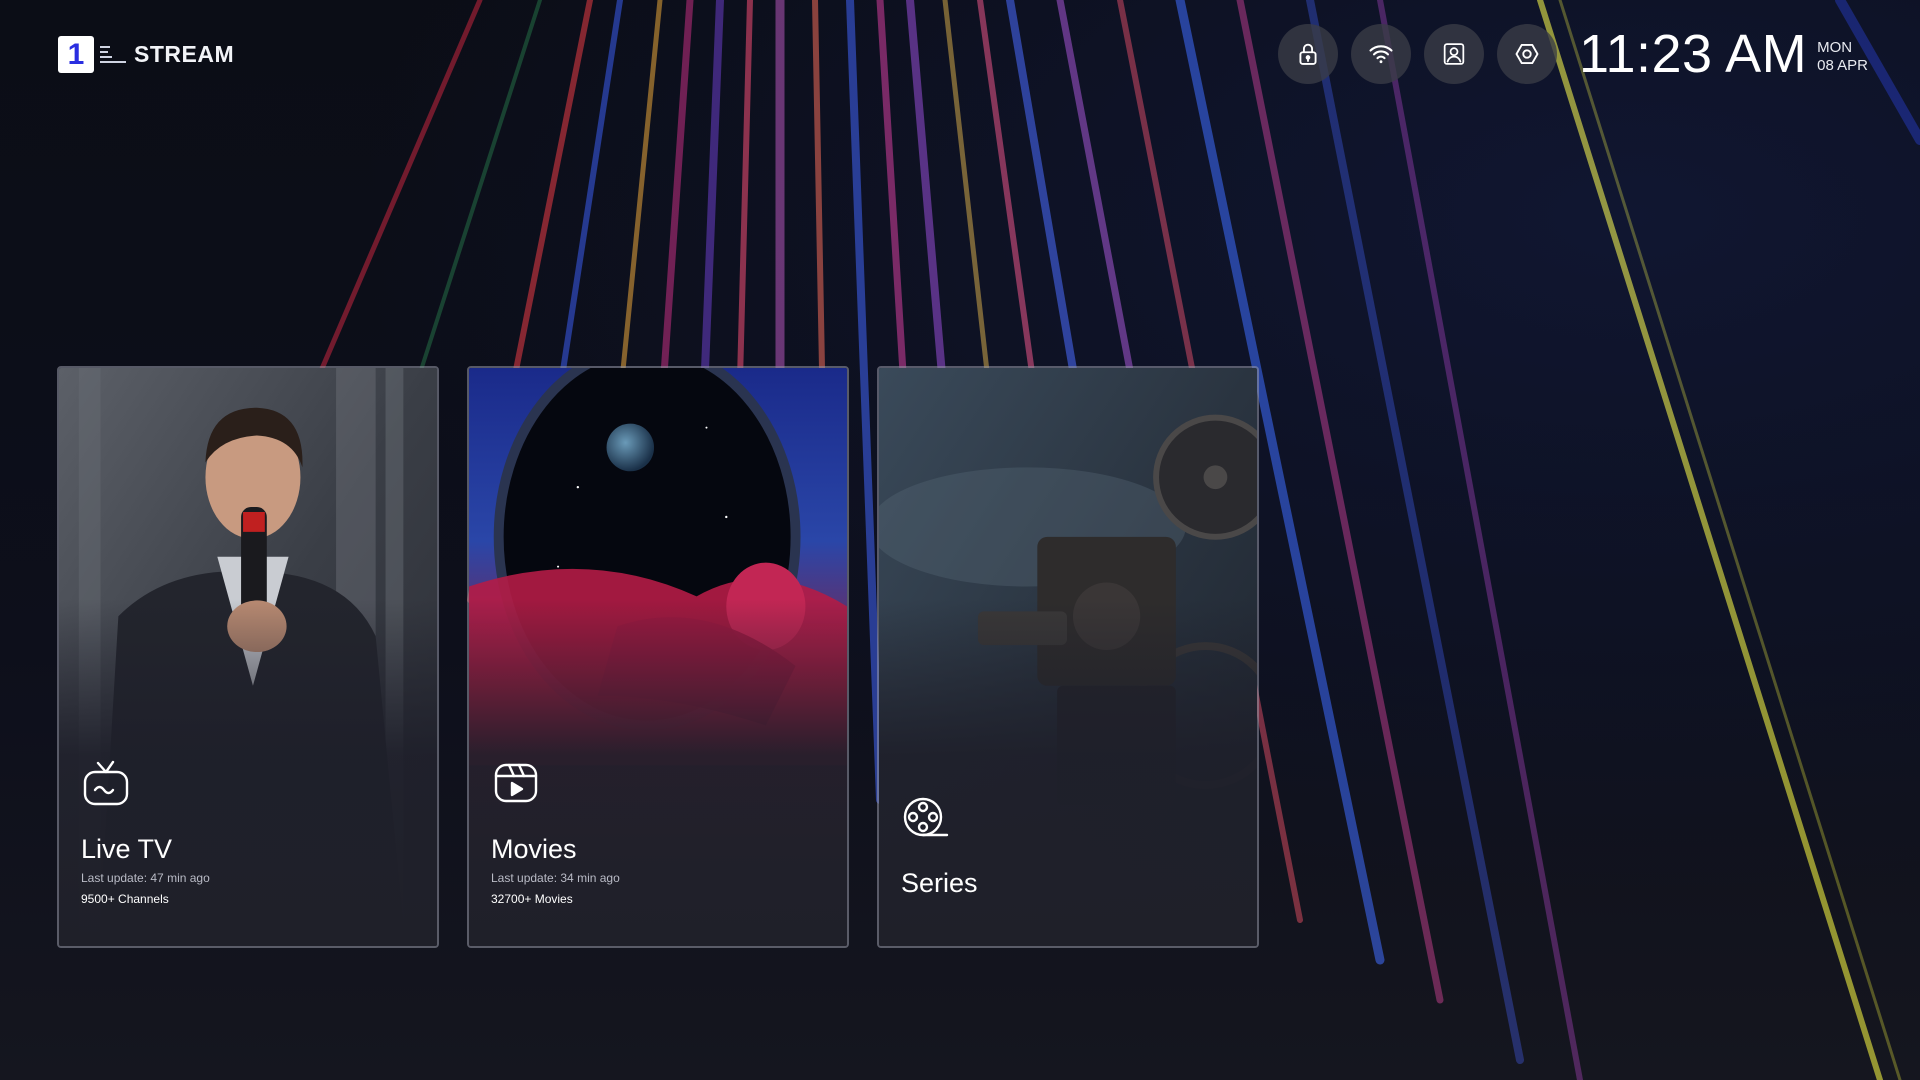 The height and width of the screenshot is (1080, 1920). Describe the element at coordinates (1842, 65) in the screenshot. I see `clock-date-value: 08 APR` at that location.